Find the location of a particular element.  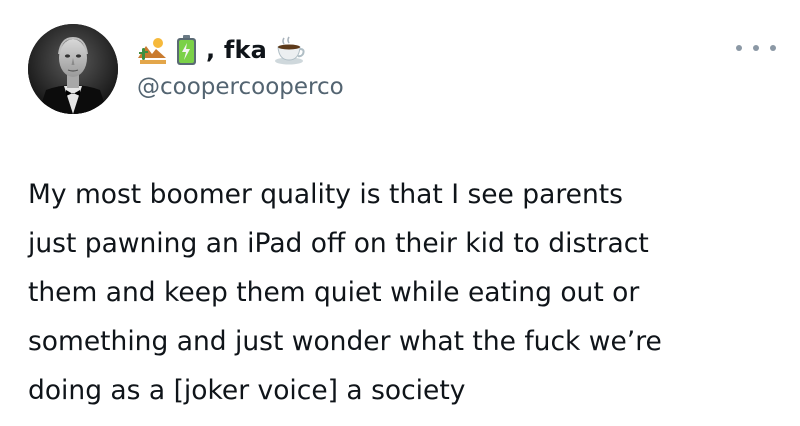

desert-landscape-emoji is located at coordinates (152, 50).